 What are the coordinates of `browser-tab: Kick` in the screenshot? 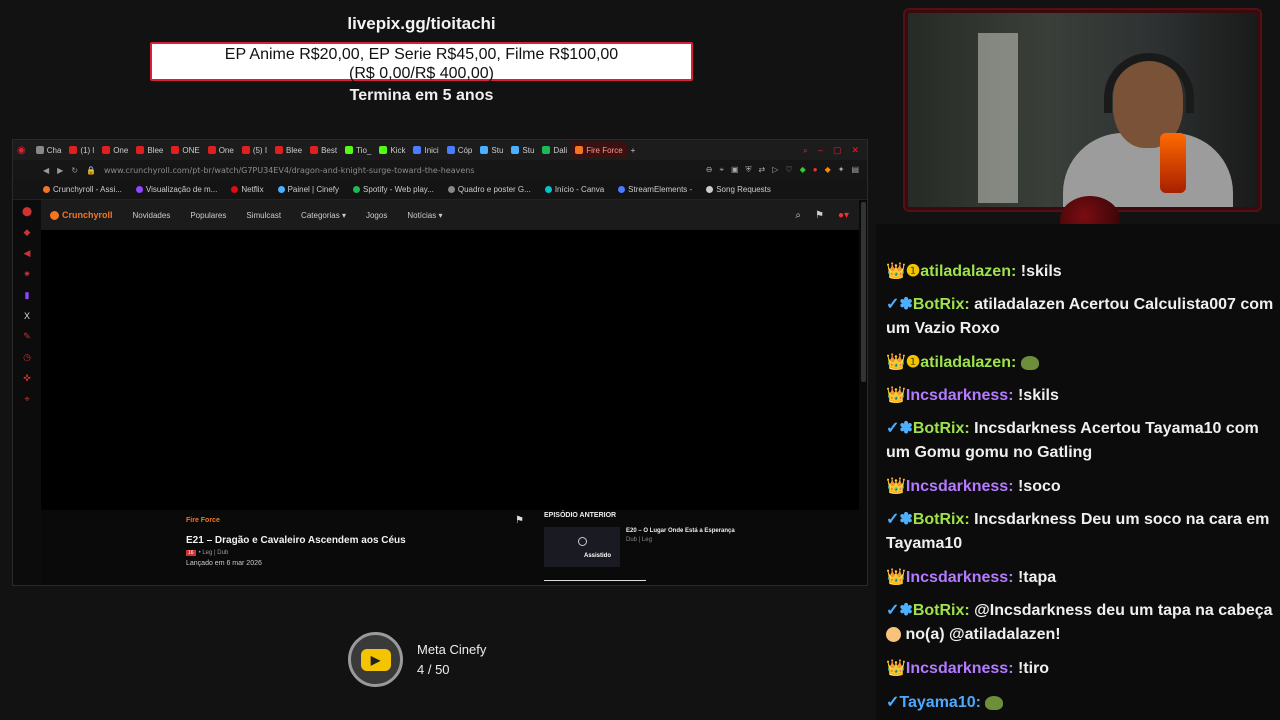 It's located at (392, 150).